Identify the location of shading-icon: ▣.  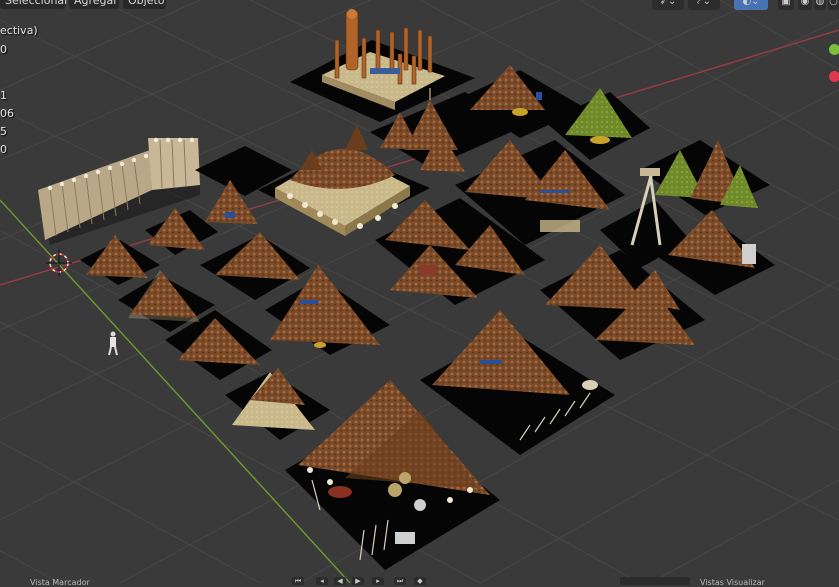
(786, 3).